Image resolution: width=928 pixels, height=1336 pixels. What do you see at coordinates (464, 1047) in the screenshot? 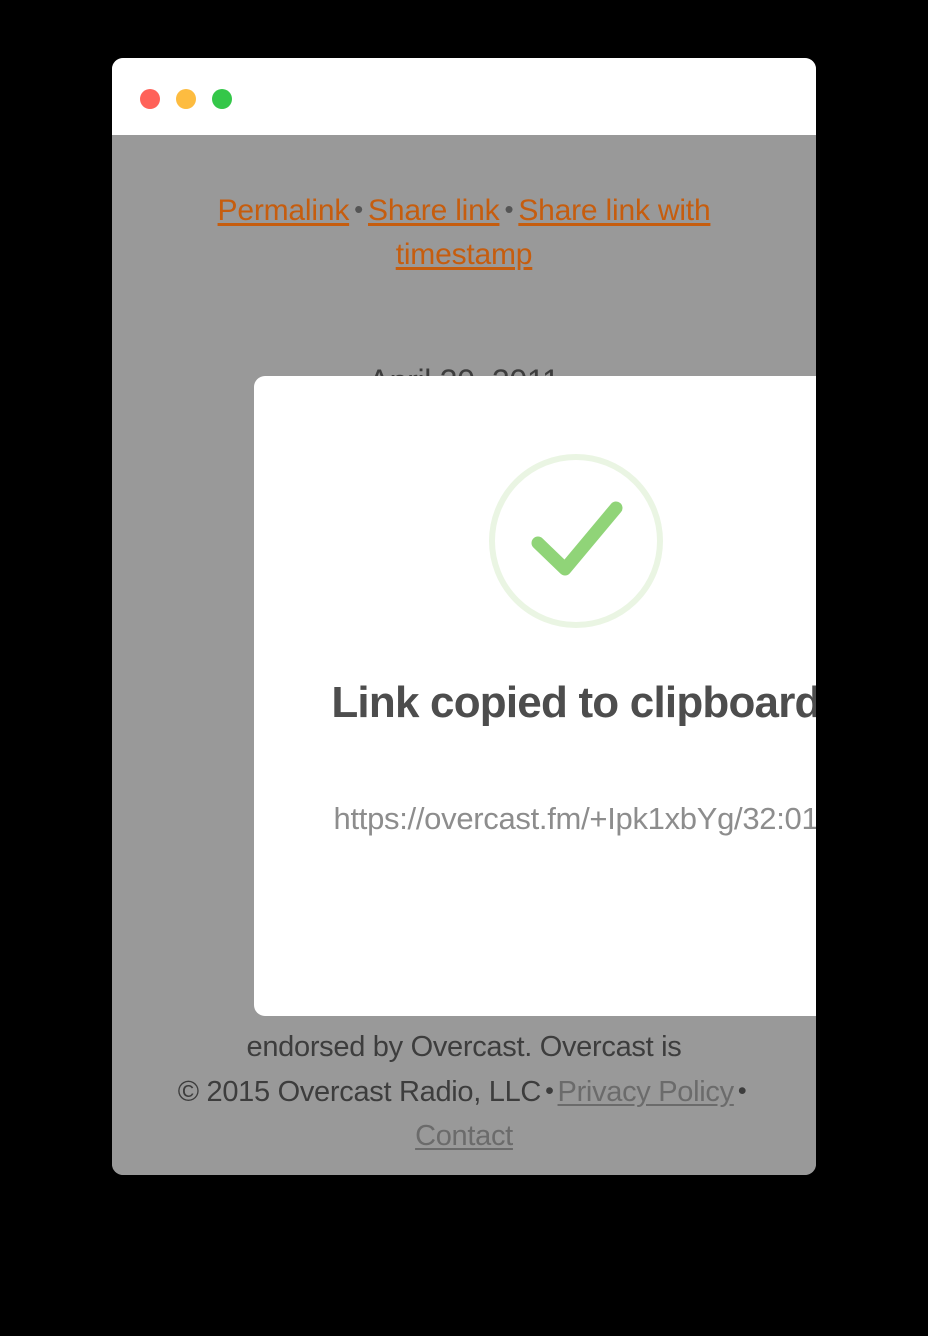
I see `footer-line-disclaimer: endorsed by Overcast. Overcast is` at bounding box center [464, 1047].